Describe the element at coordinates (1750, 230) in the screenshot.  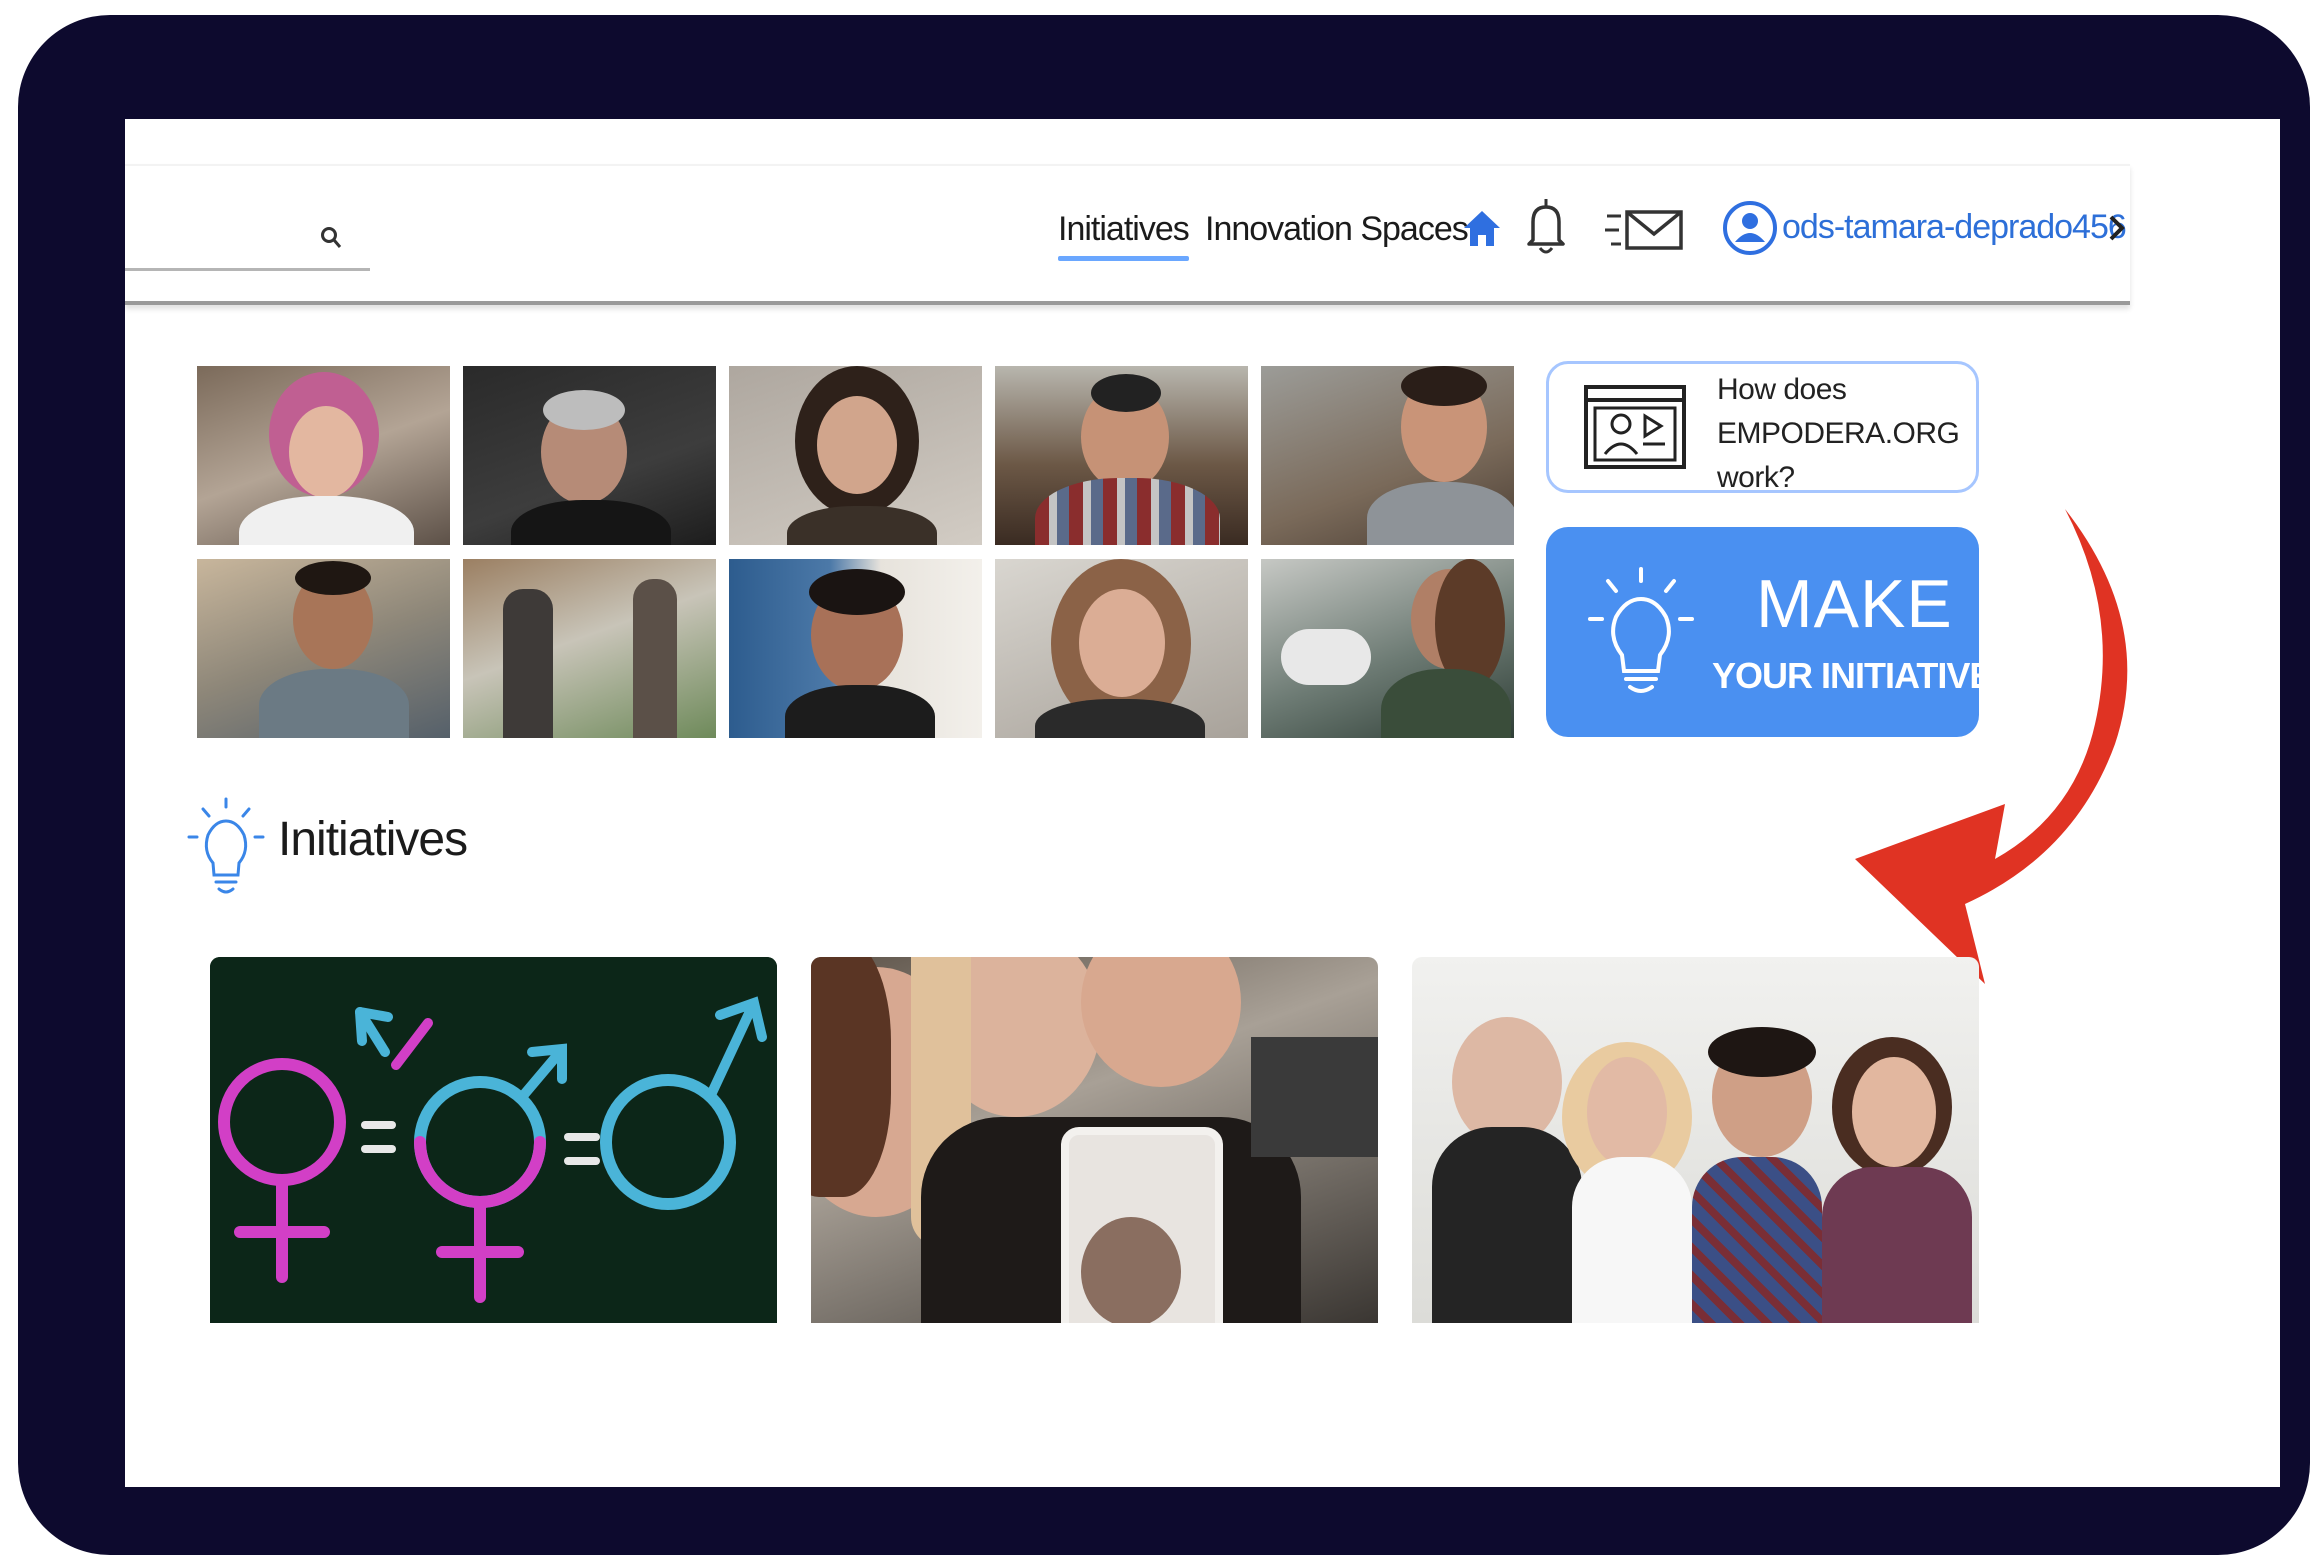
I see `user-avatar-icon` at that location.